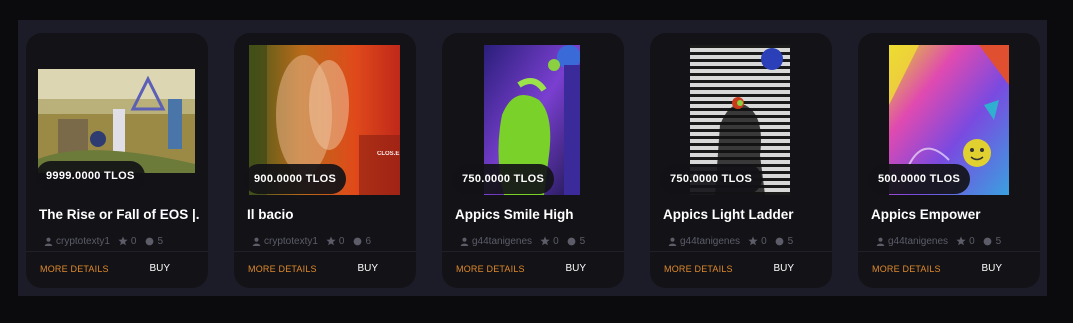 This screenshot has width=1073, height=323. Describe the element at coordinates (535, 214) in the screenshot. I see `nft-title: Appics Smile High` at that location.